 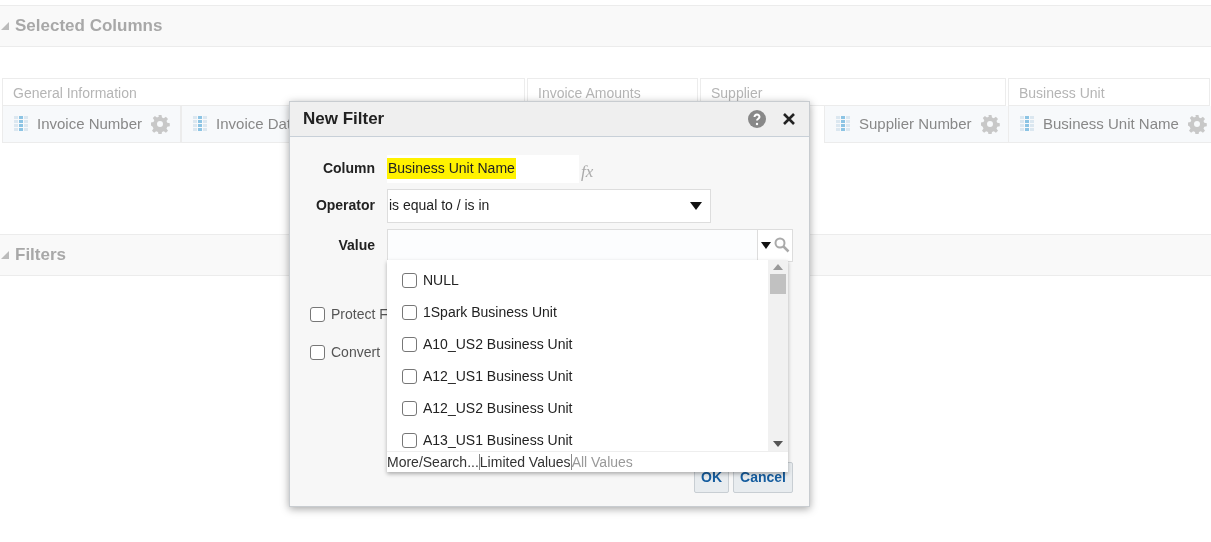 What do you see at coordinates (1111, 123) in the screenshot?
I see `column-name: Business Unit Name` at bounding box center [1111, 123].